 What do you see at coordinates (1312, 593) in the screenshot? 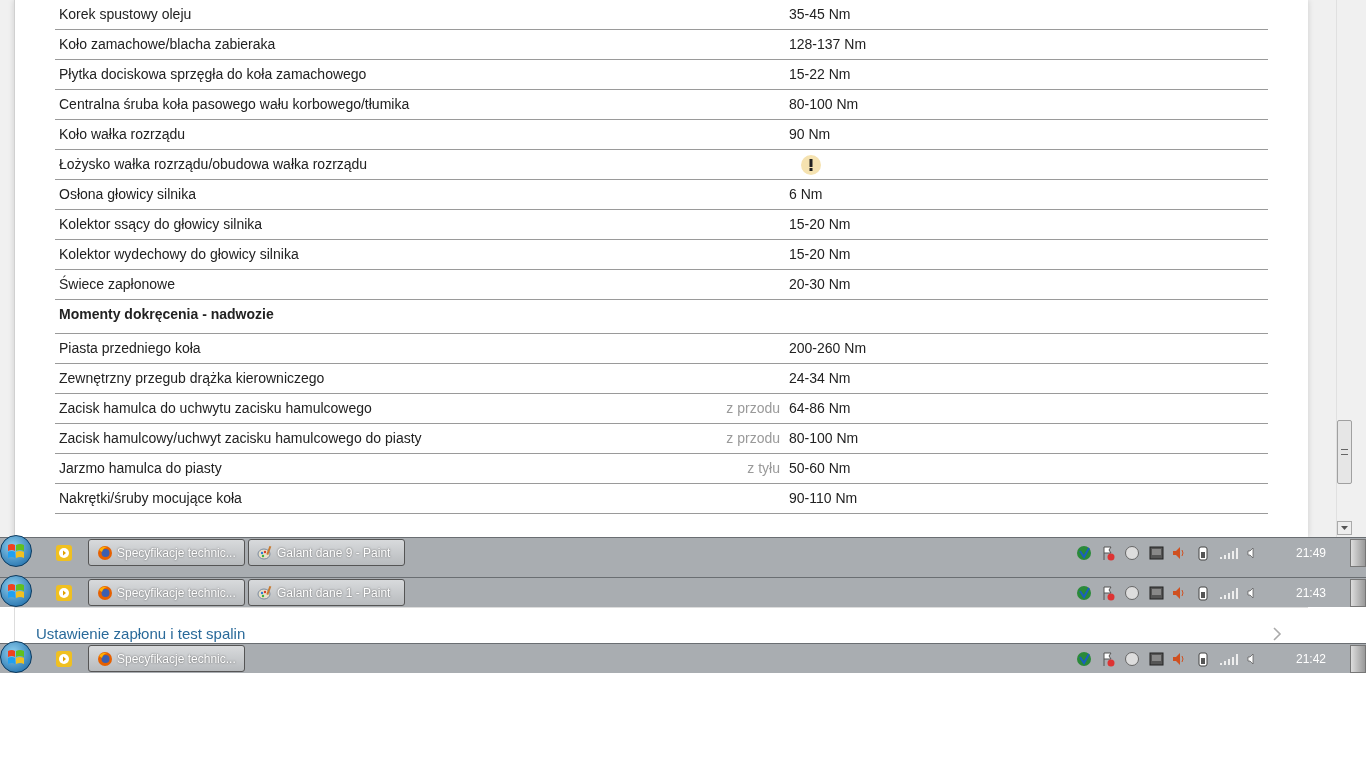
I see `clock-time: 21:43` at bounding box center [1312, 593].